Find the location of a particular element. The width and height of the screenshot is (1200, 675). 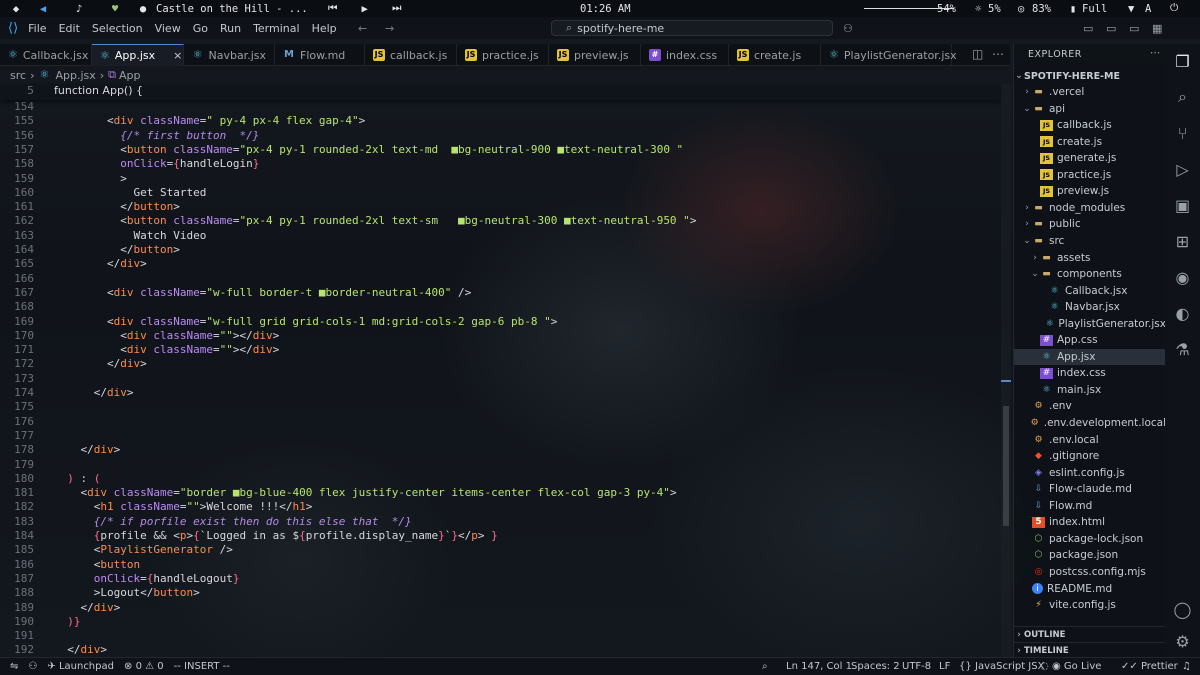

toggle-secondary-sidebar-icon: ▭ is located at coordinates (1134, 28).